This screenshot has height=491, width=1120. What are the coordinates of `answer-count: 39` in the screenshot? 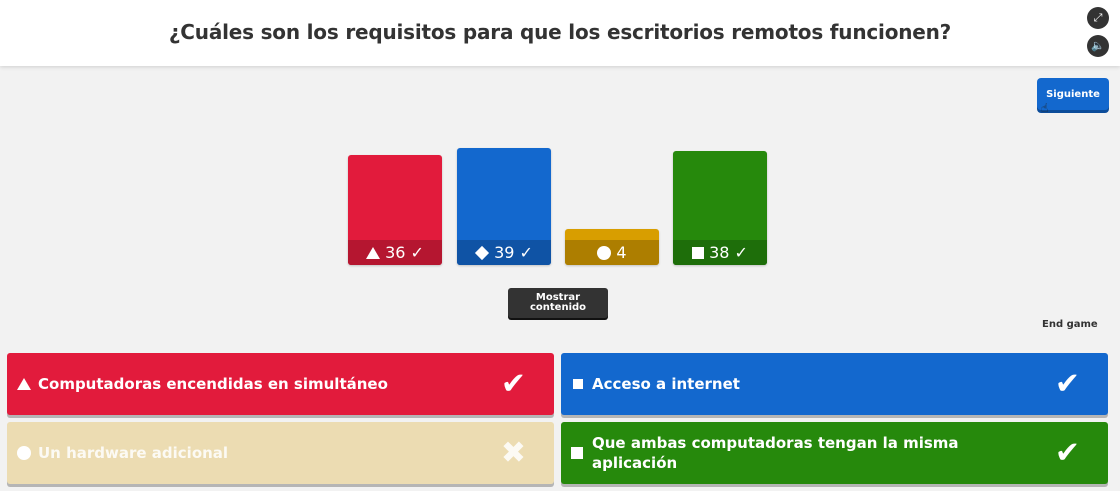 It's located at (504, 252).